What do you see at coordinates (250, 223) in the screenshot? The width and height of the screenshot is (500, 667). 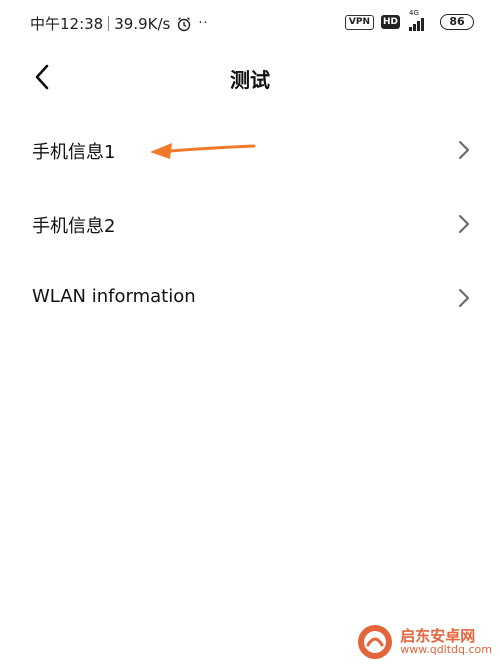 I see `list-item-phone-info-2: 手机信息2` at bounding box center [250, 223].